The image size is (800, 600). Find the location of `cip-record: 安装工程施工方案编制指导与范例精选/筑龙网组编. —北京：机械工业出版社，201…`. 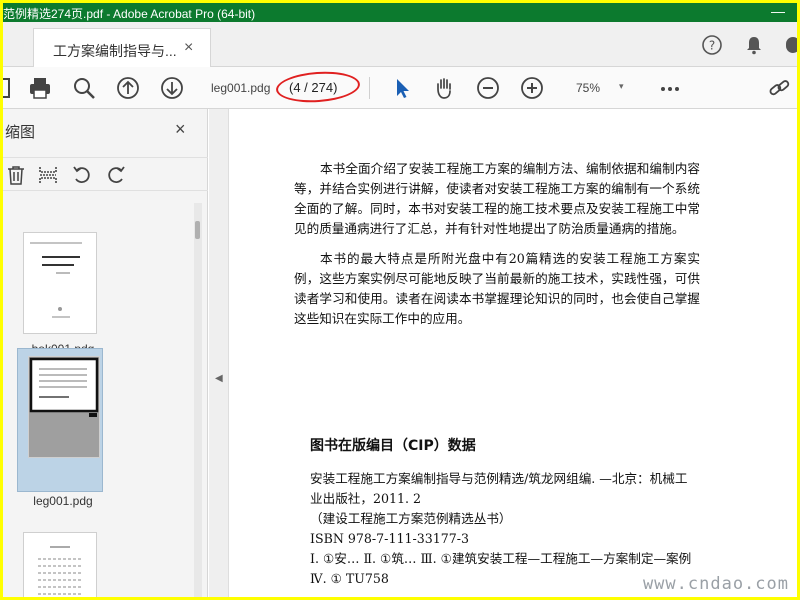

cip-record: 安装工程施工方案编制指导与范例精选/筑龙网组编. —北京：机械工业出版社，201… is located at coordinates (505, 509).